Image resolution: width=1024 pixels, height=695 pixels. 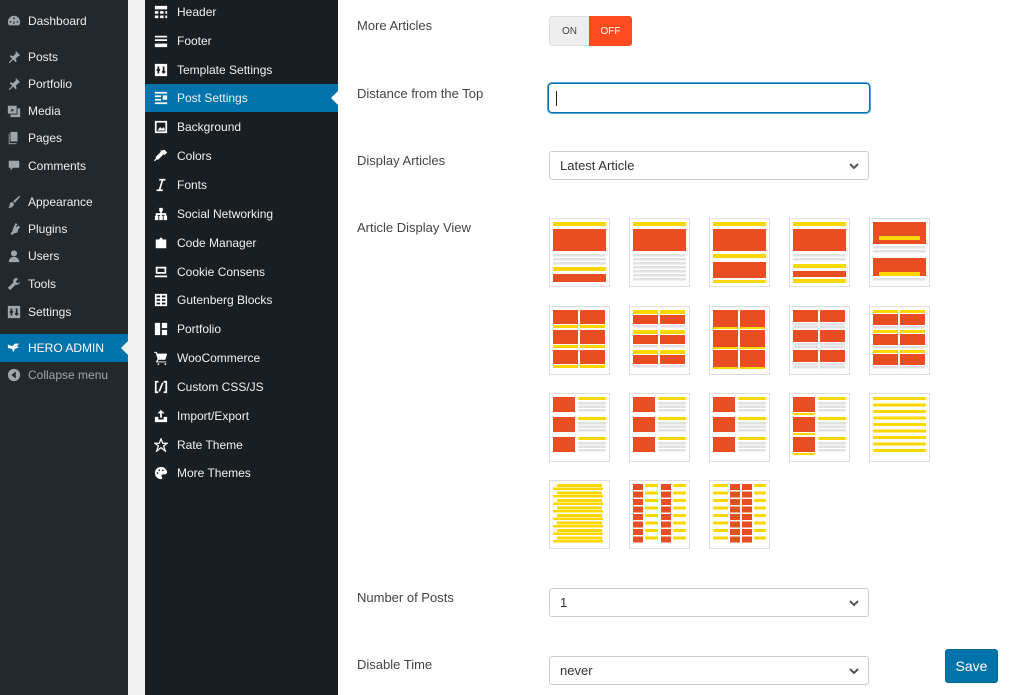 I want to click on save-button: Save, so click(x=971, y=666).